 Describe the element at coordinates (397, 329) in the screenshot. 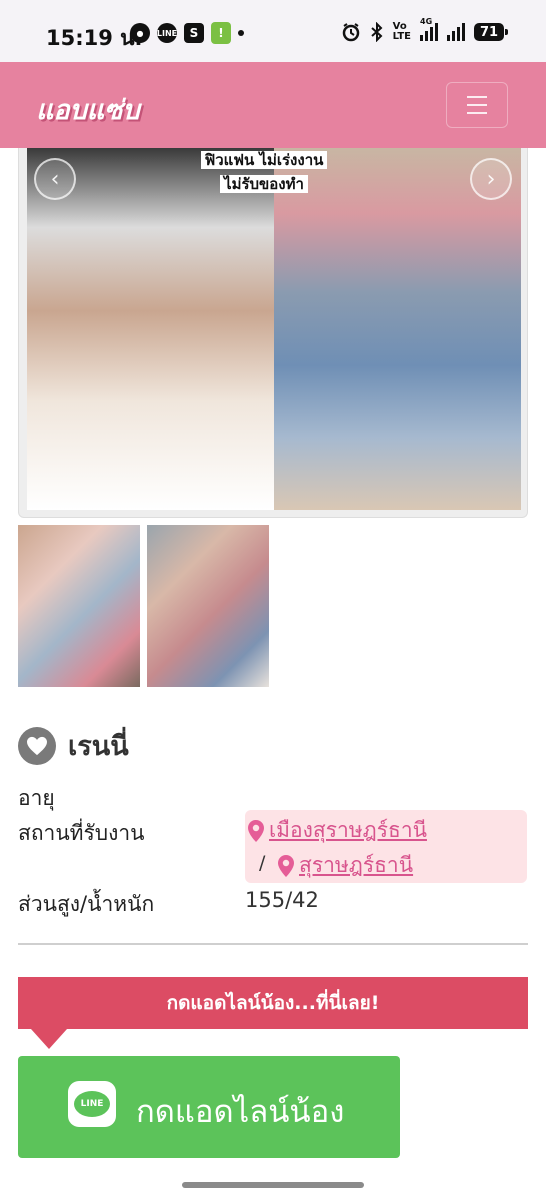

I see `profile-photo-right` at that location.